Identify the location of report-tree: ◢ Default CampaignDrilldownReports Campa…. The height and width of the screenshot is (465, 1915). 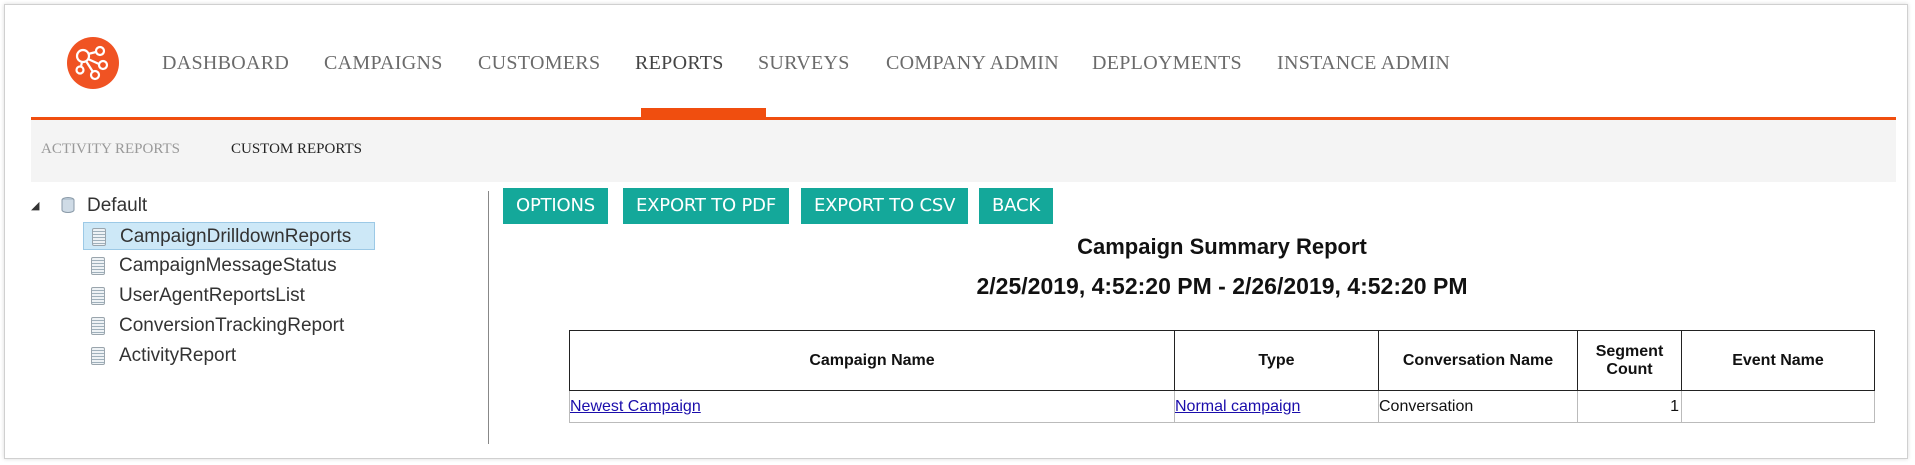
(256, 318).